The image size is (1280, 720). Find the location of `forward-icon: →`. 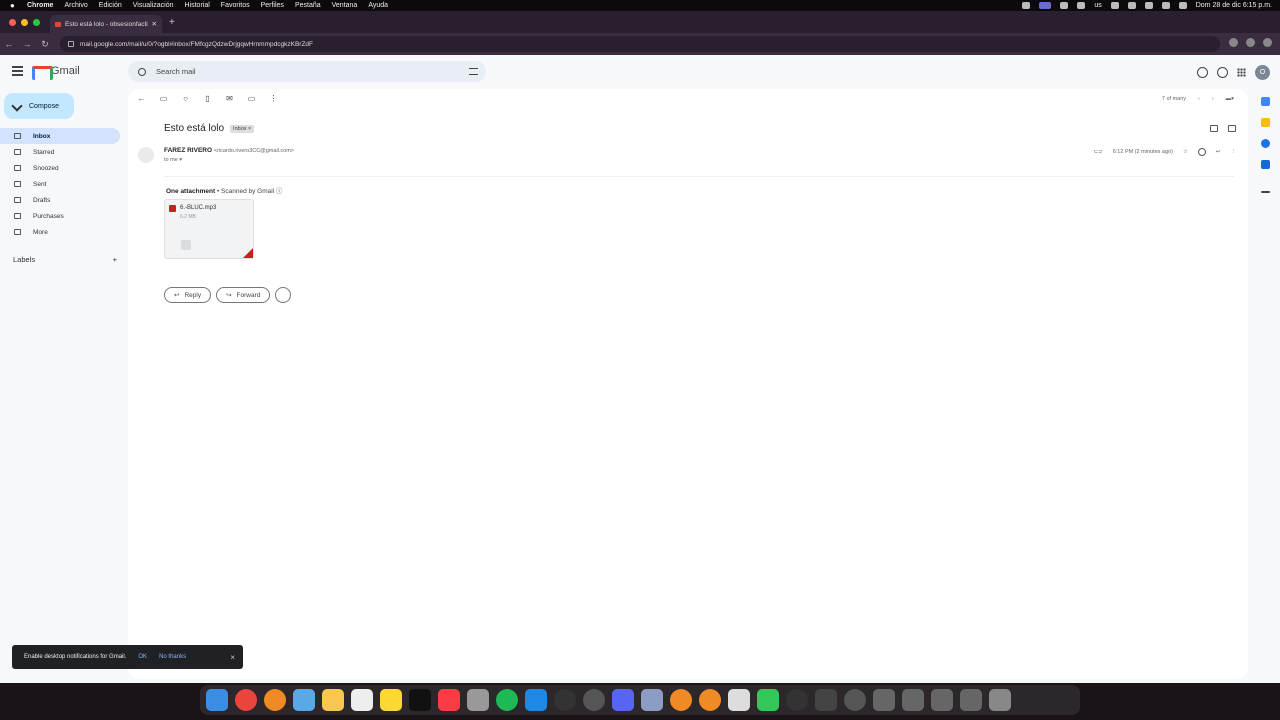

forward-icon: → is located at coordinates (27, 44).